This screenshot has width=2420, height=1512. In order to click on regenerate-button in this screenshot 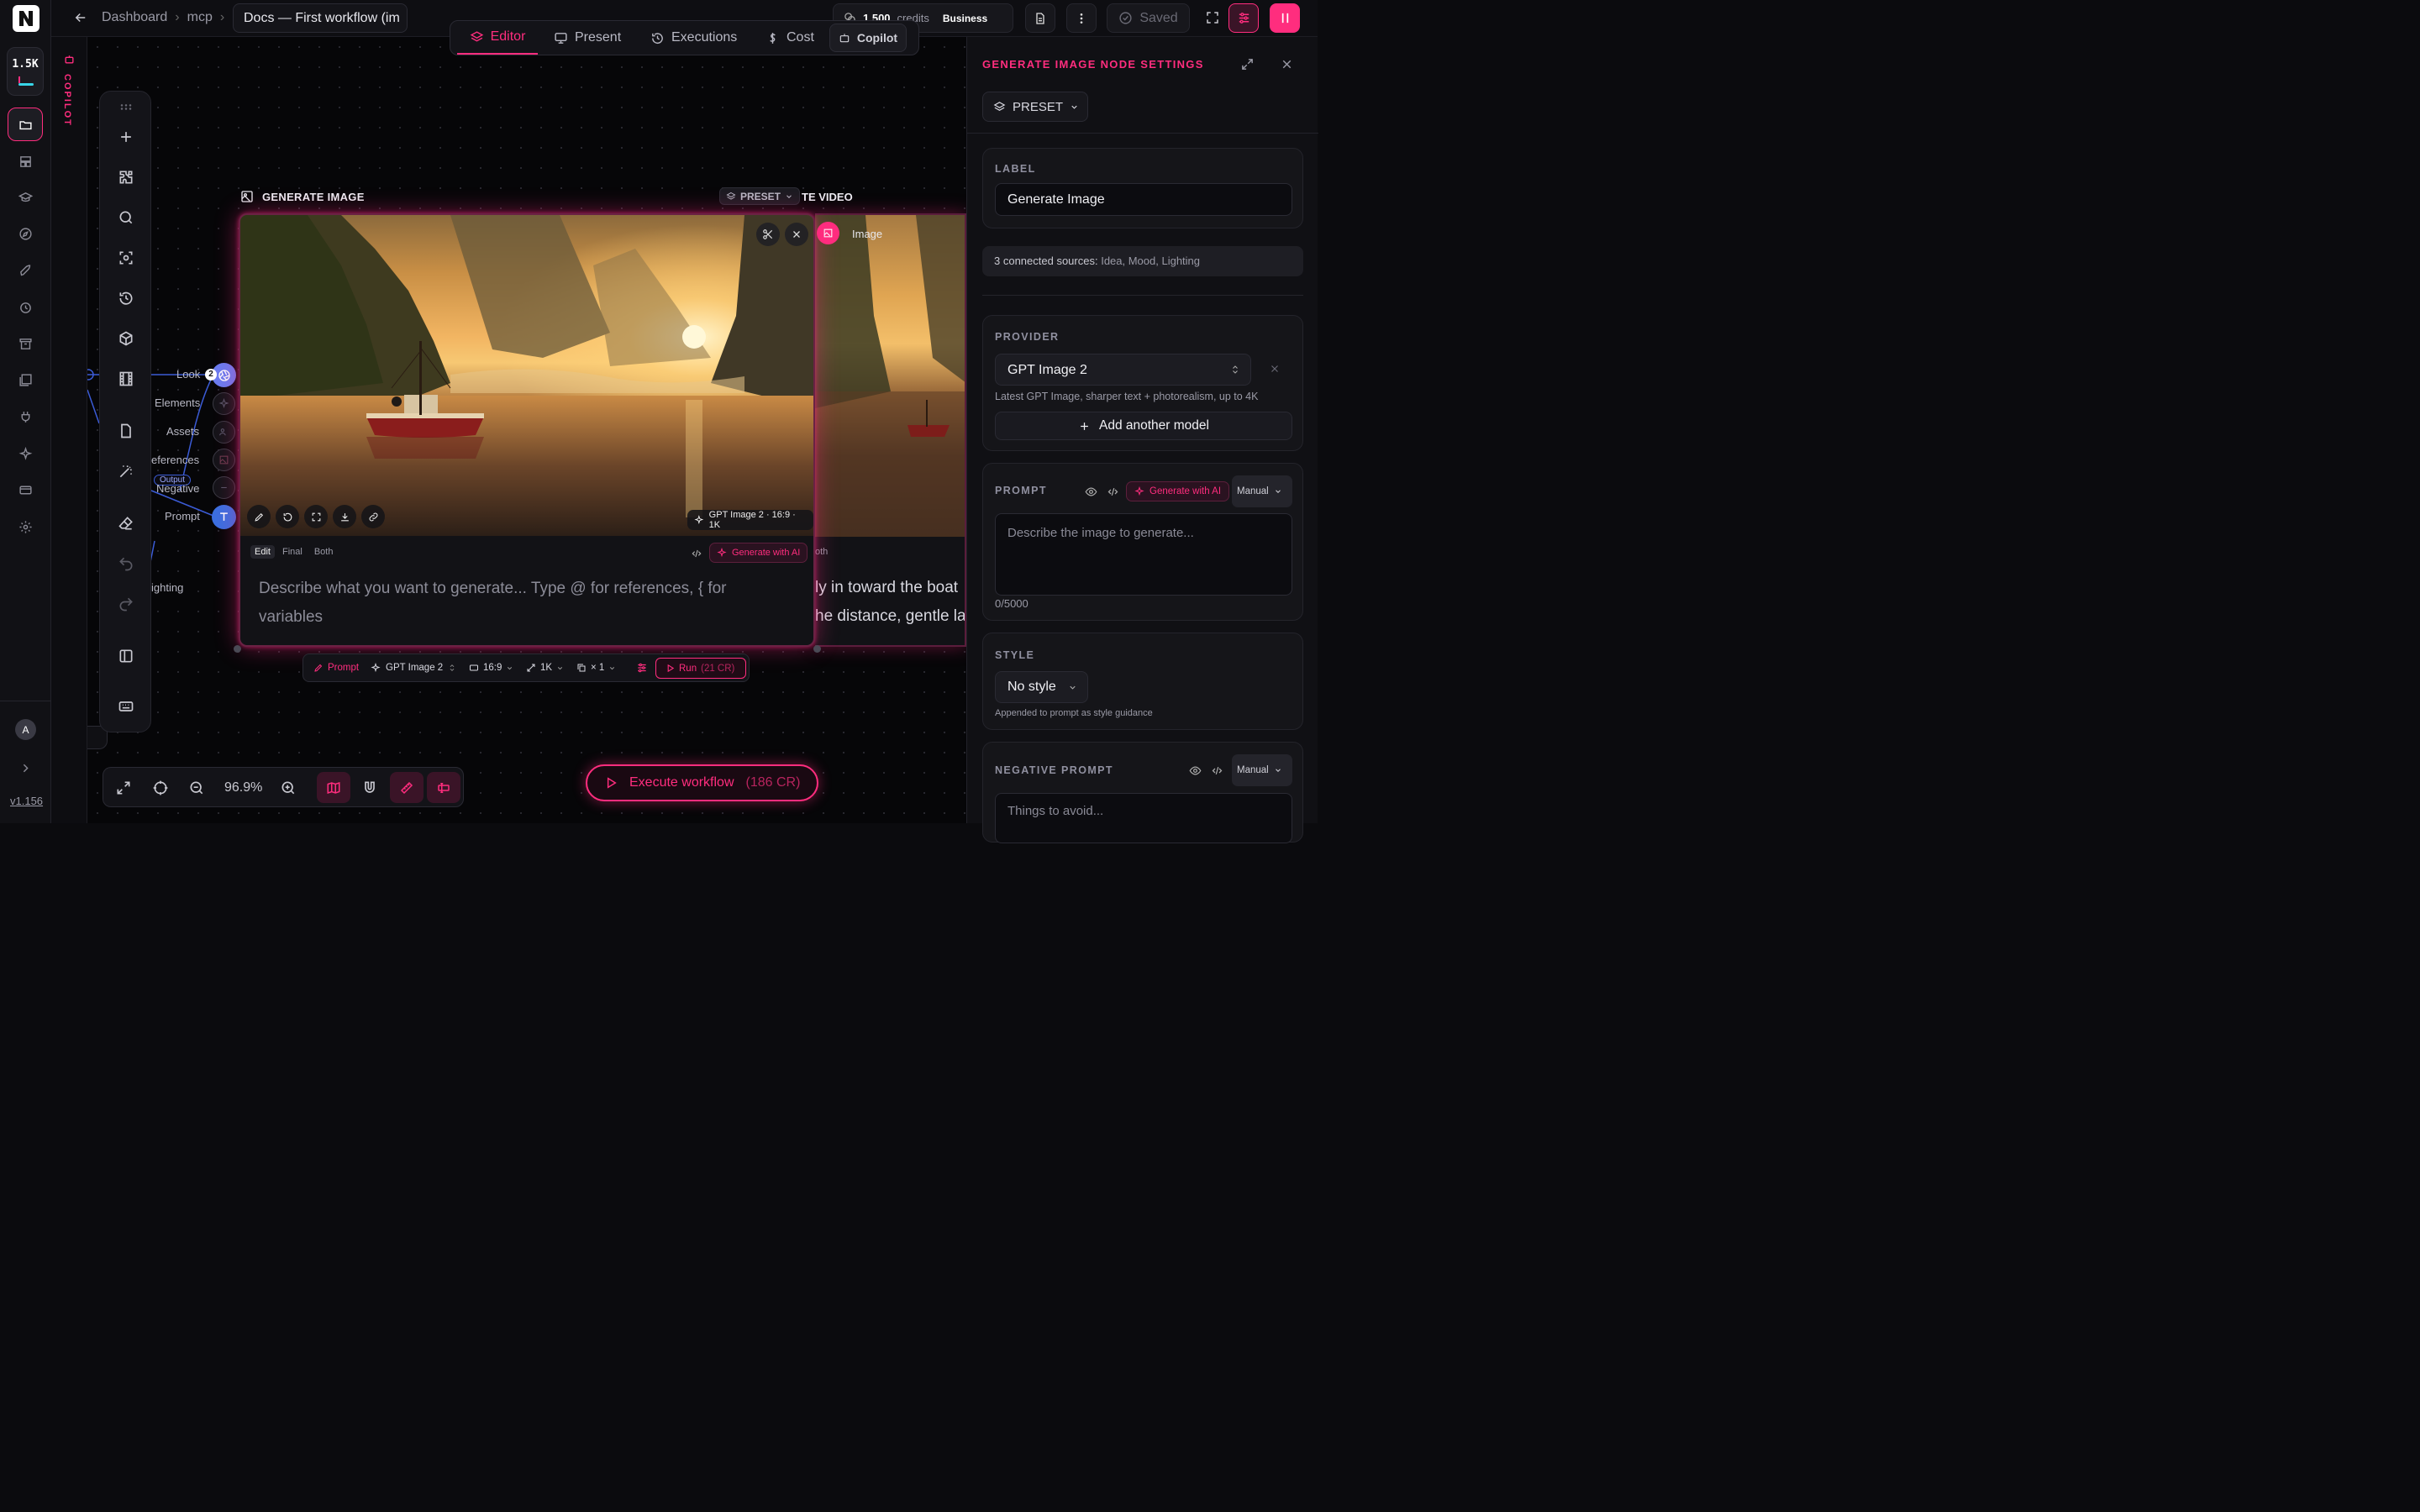, I will do `click(287, 516)`.